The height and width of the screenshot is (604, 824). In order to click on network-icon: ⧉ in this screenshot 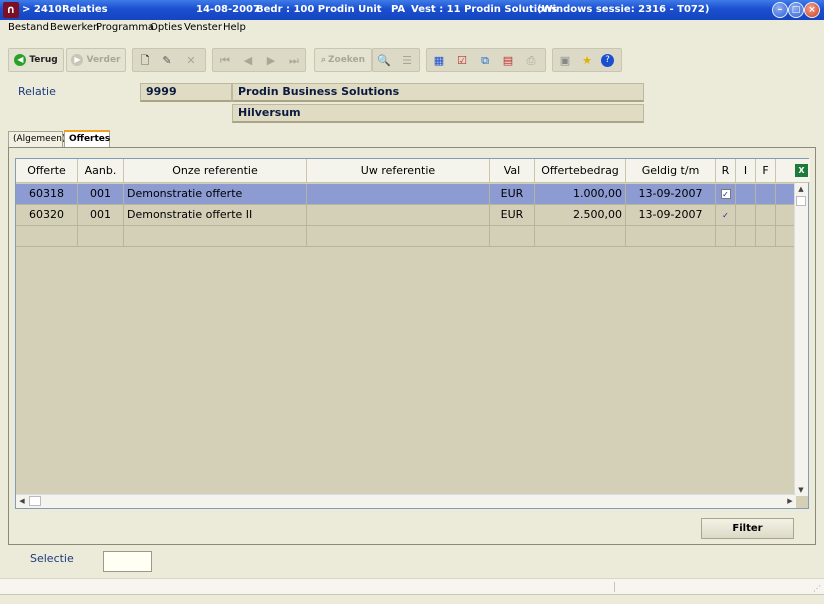, I will do `click(485, 61)`.